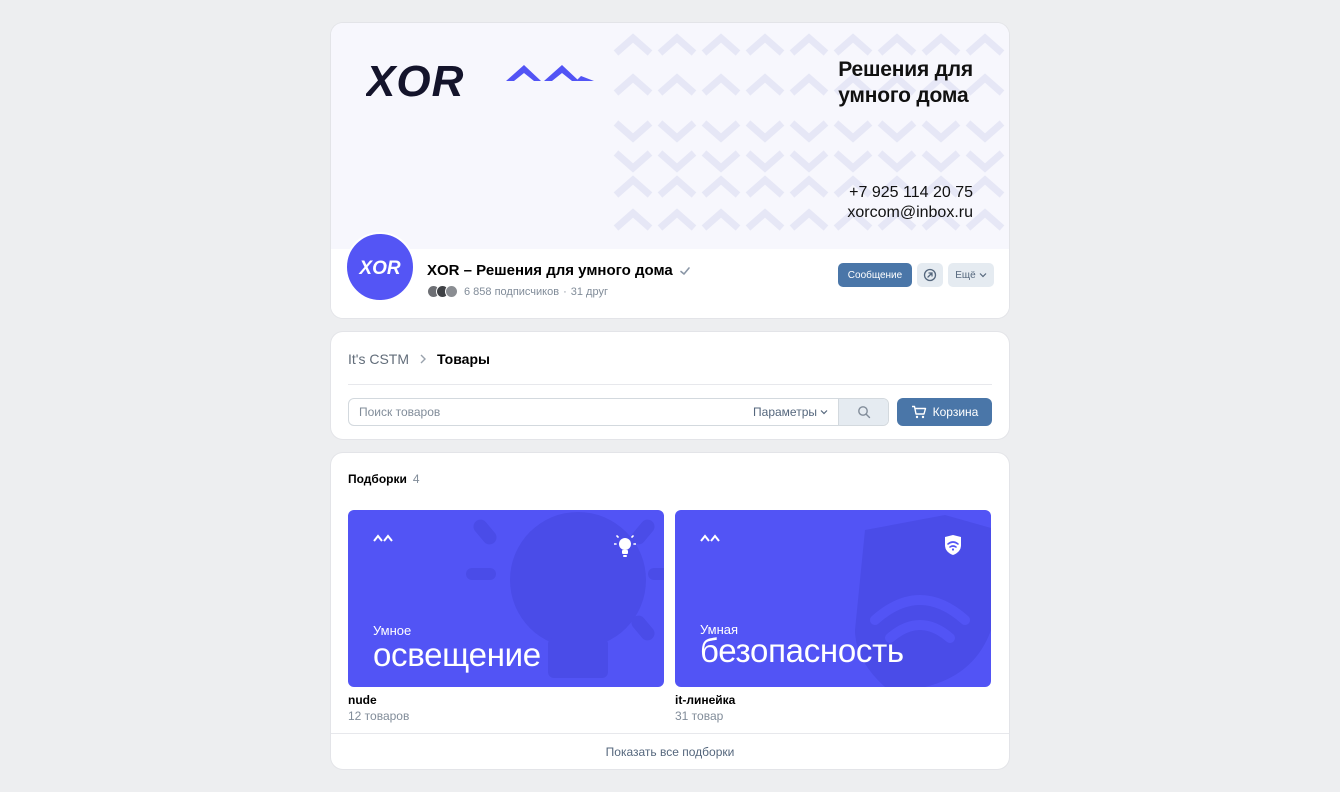 The image size is (1340, 792). I want to click on breadcrumb-current: Товары, so click(463, 359).